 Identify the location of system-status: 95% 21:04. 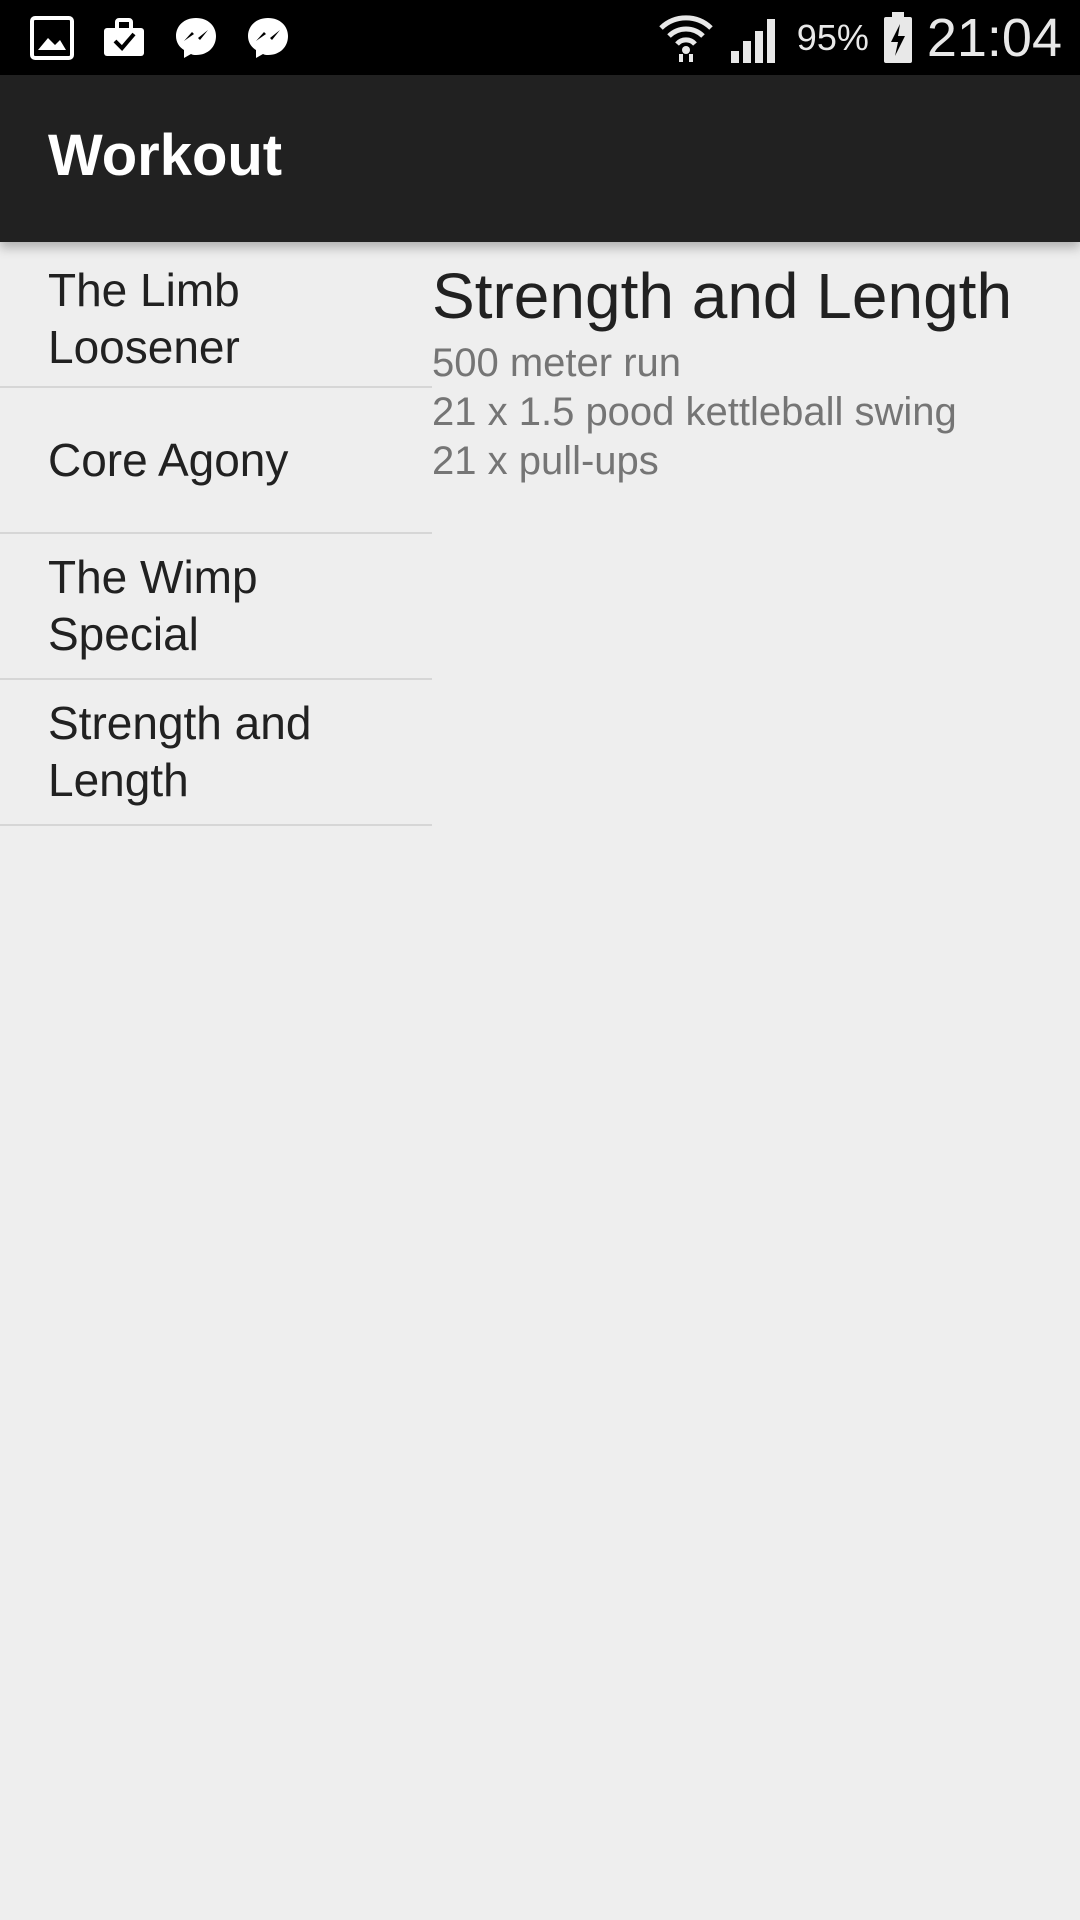
(859, 37).